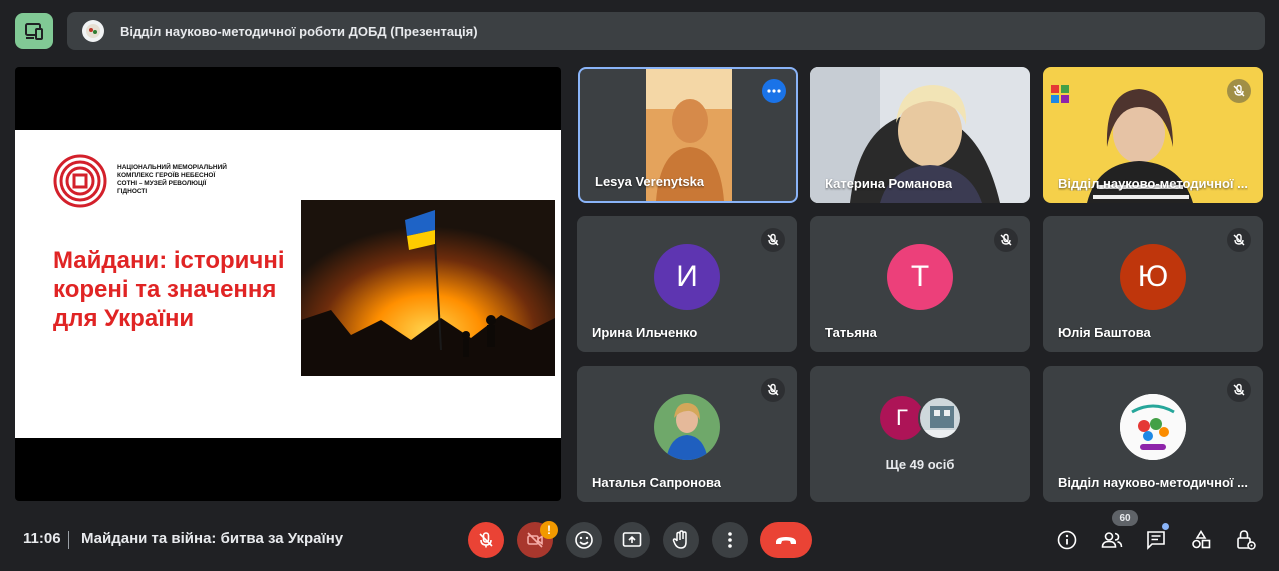  Describe the element at coordinates (1153, 427) in the screenshot. I see `organization-logo-avatar` at that location.